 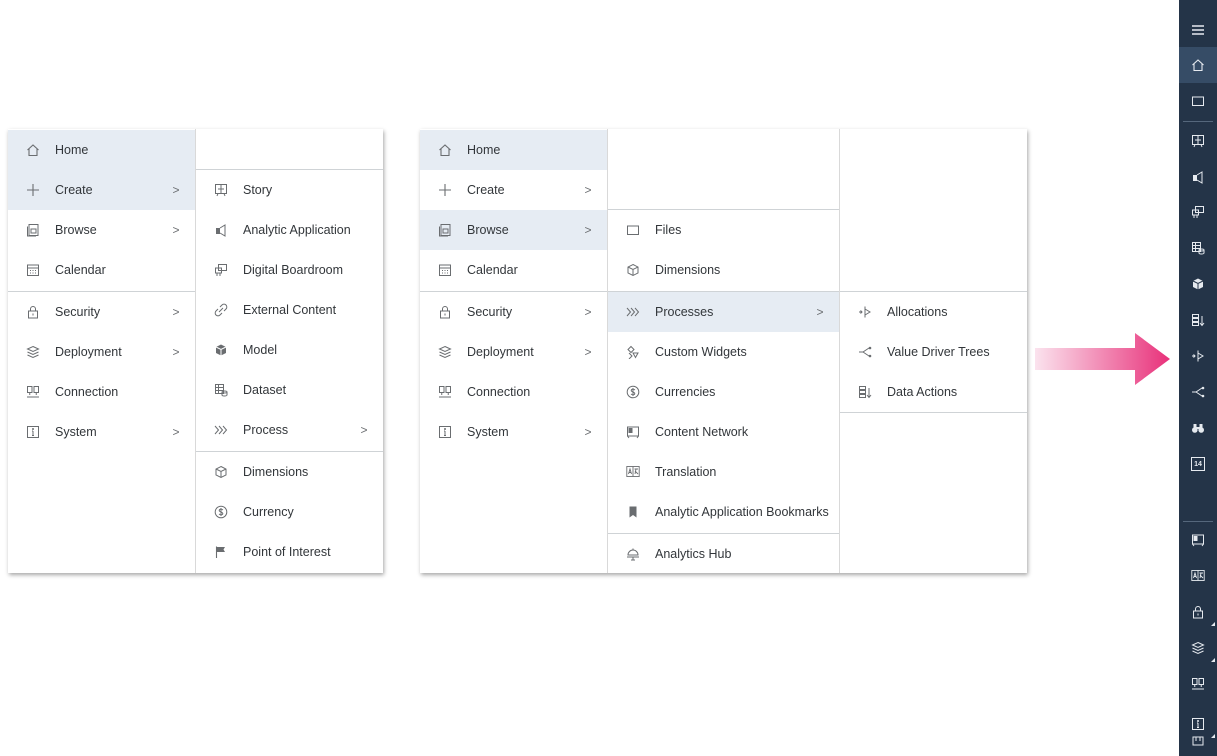 I want to click on model-cube-icon, so click(x=221, y=350).